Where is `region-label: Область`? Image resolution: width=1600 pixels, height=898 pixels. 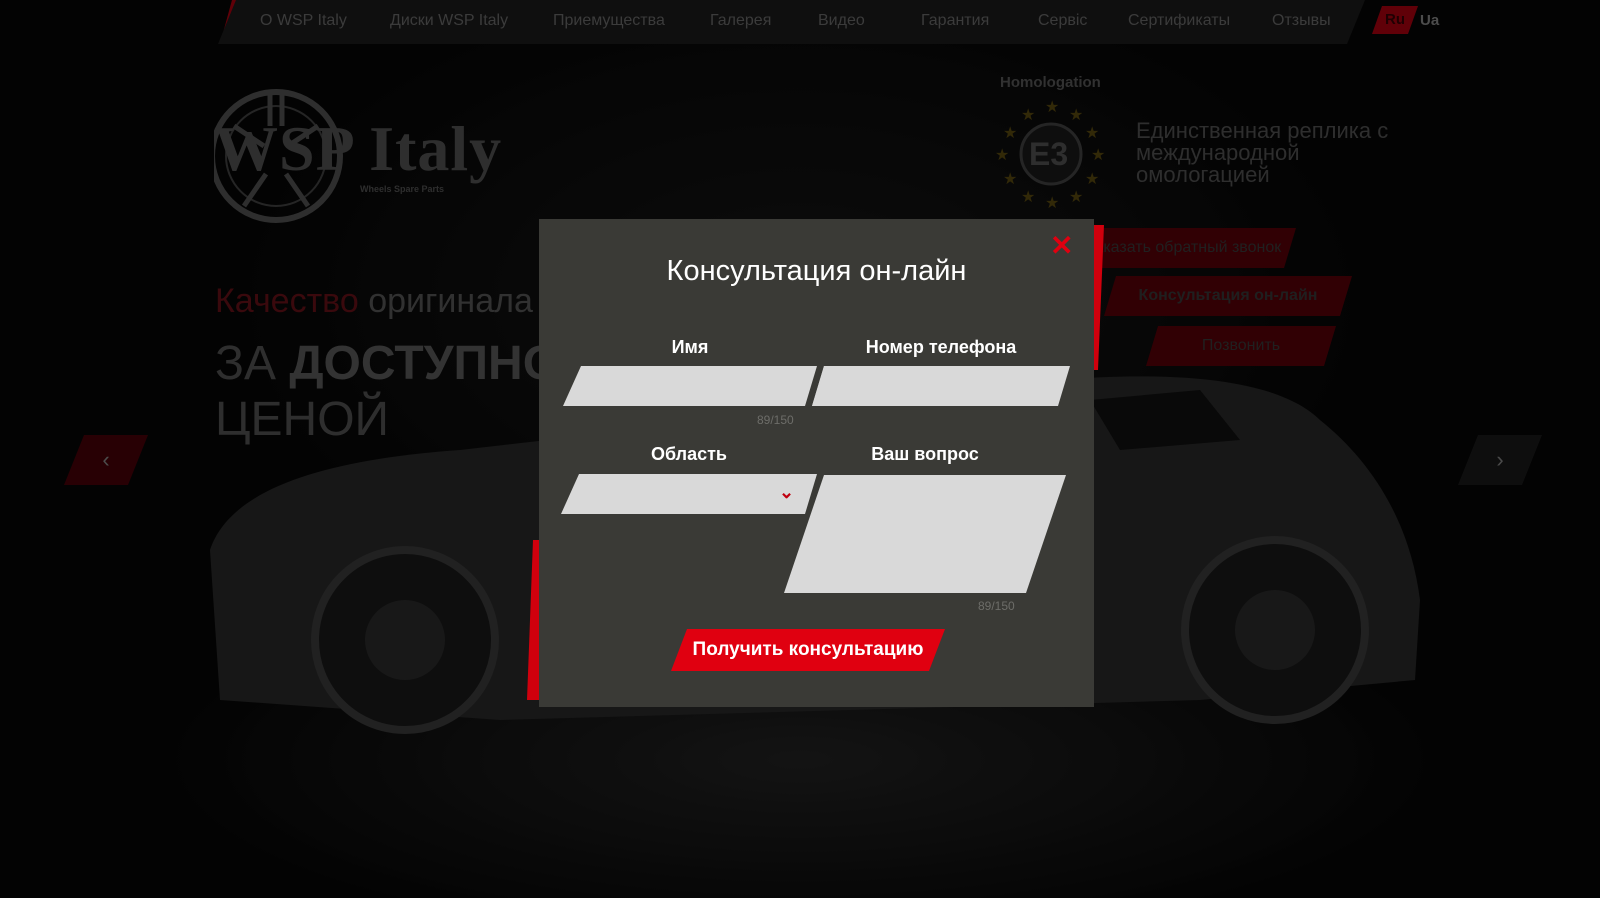 region-label: Область is located at coordinates (688, 454).